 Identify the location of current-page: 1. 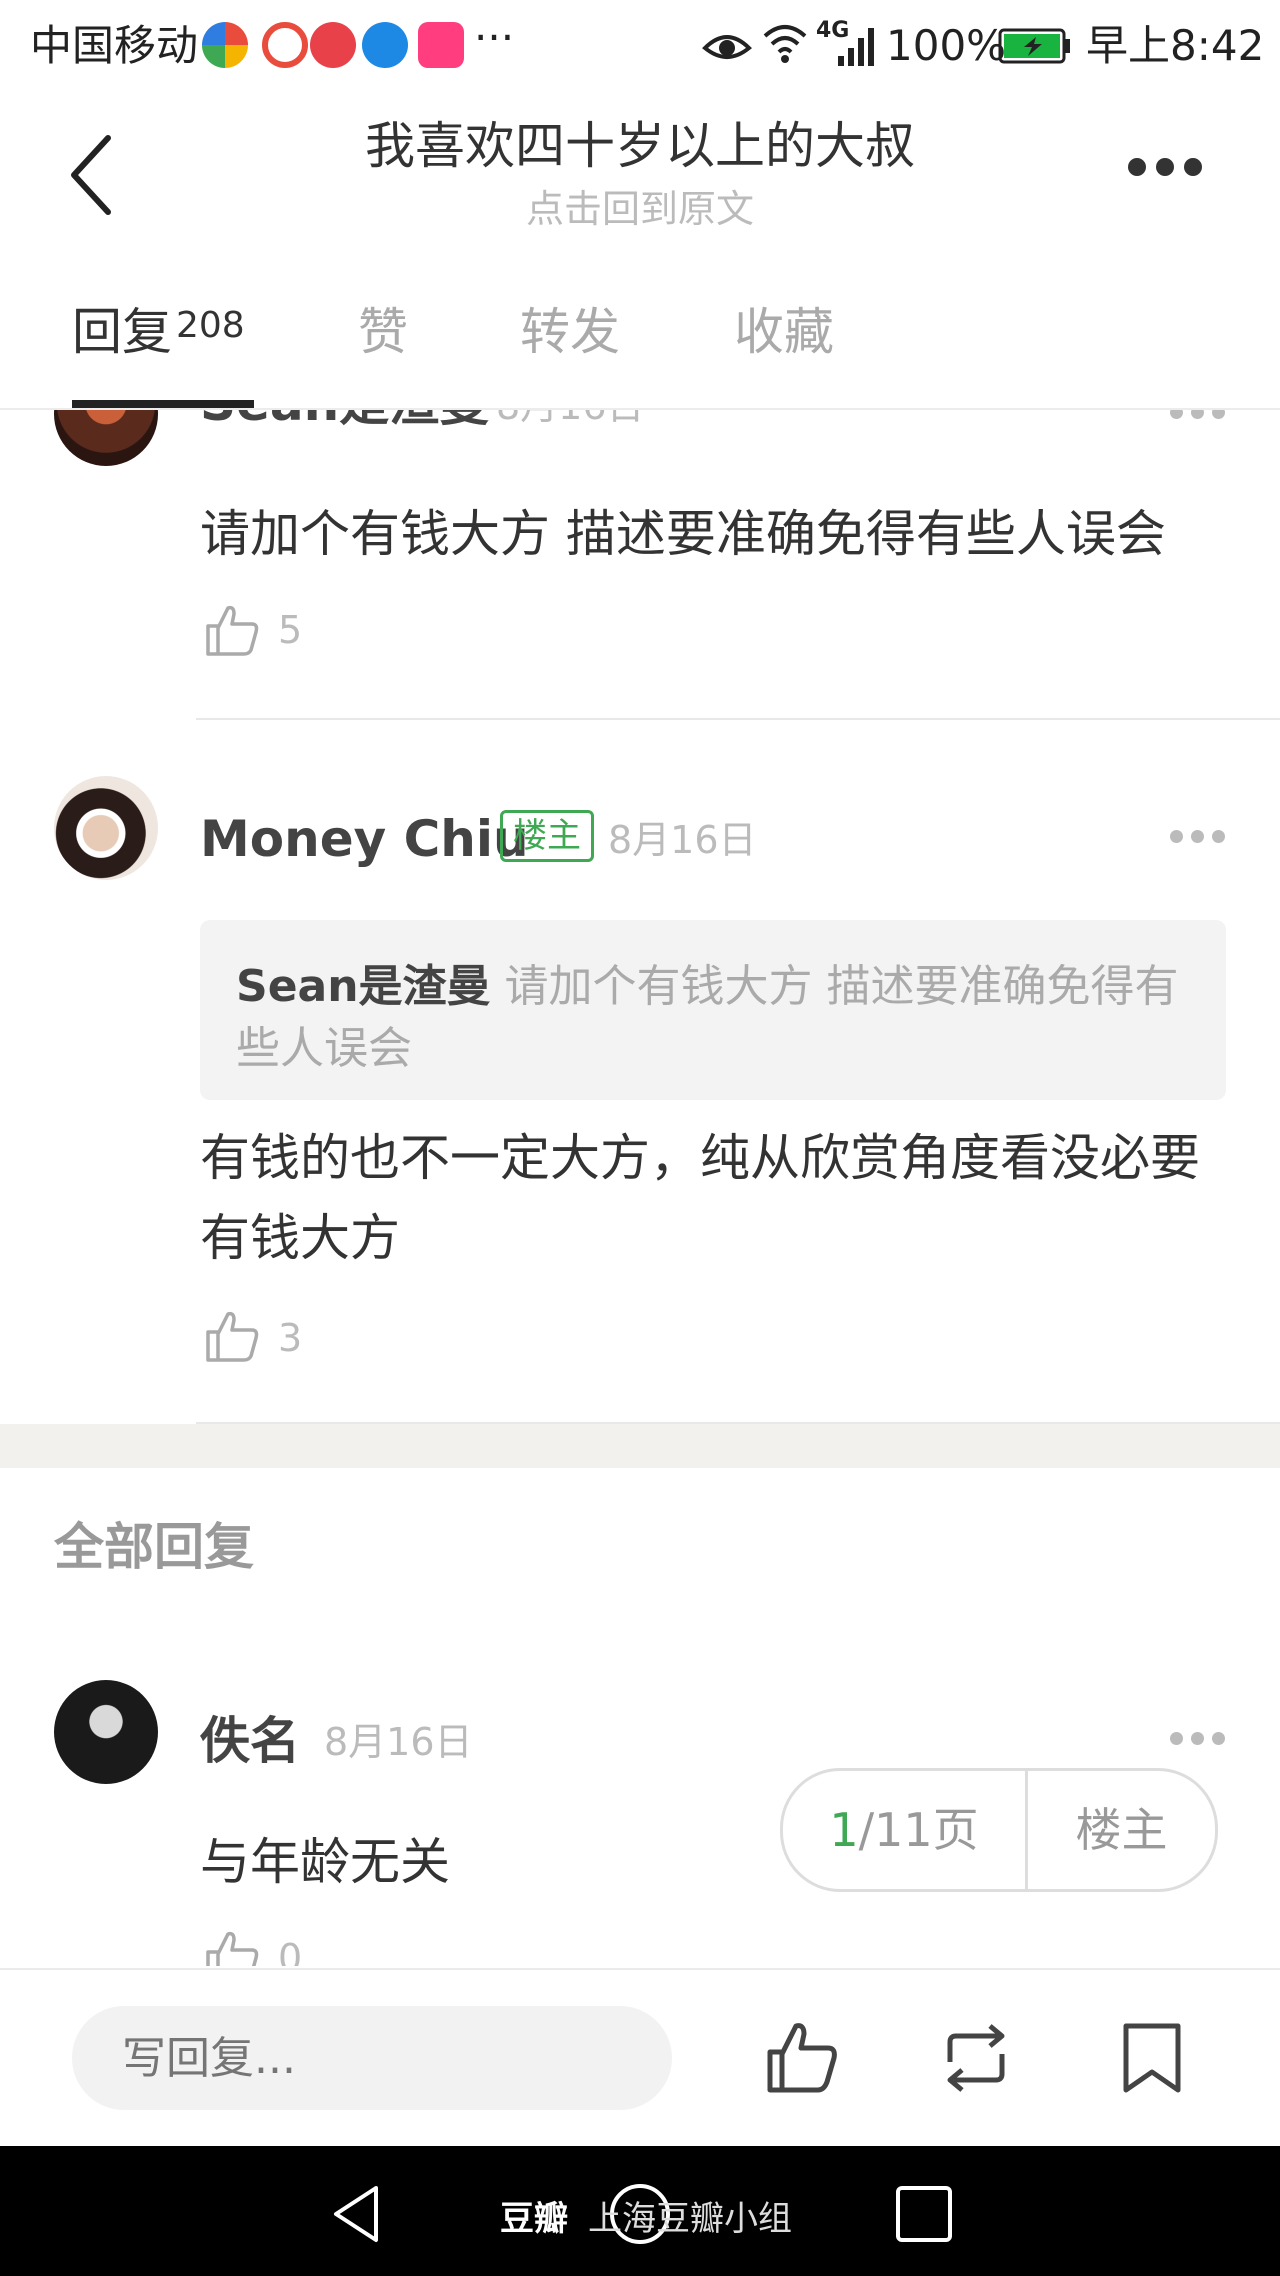
(844, 1830).